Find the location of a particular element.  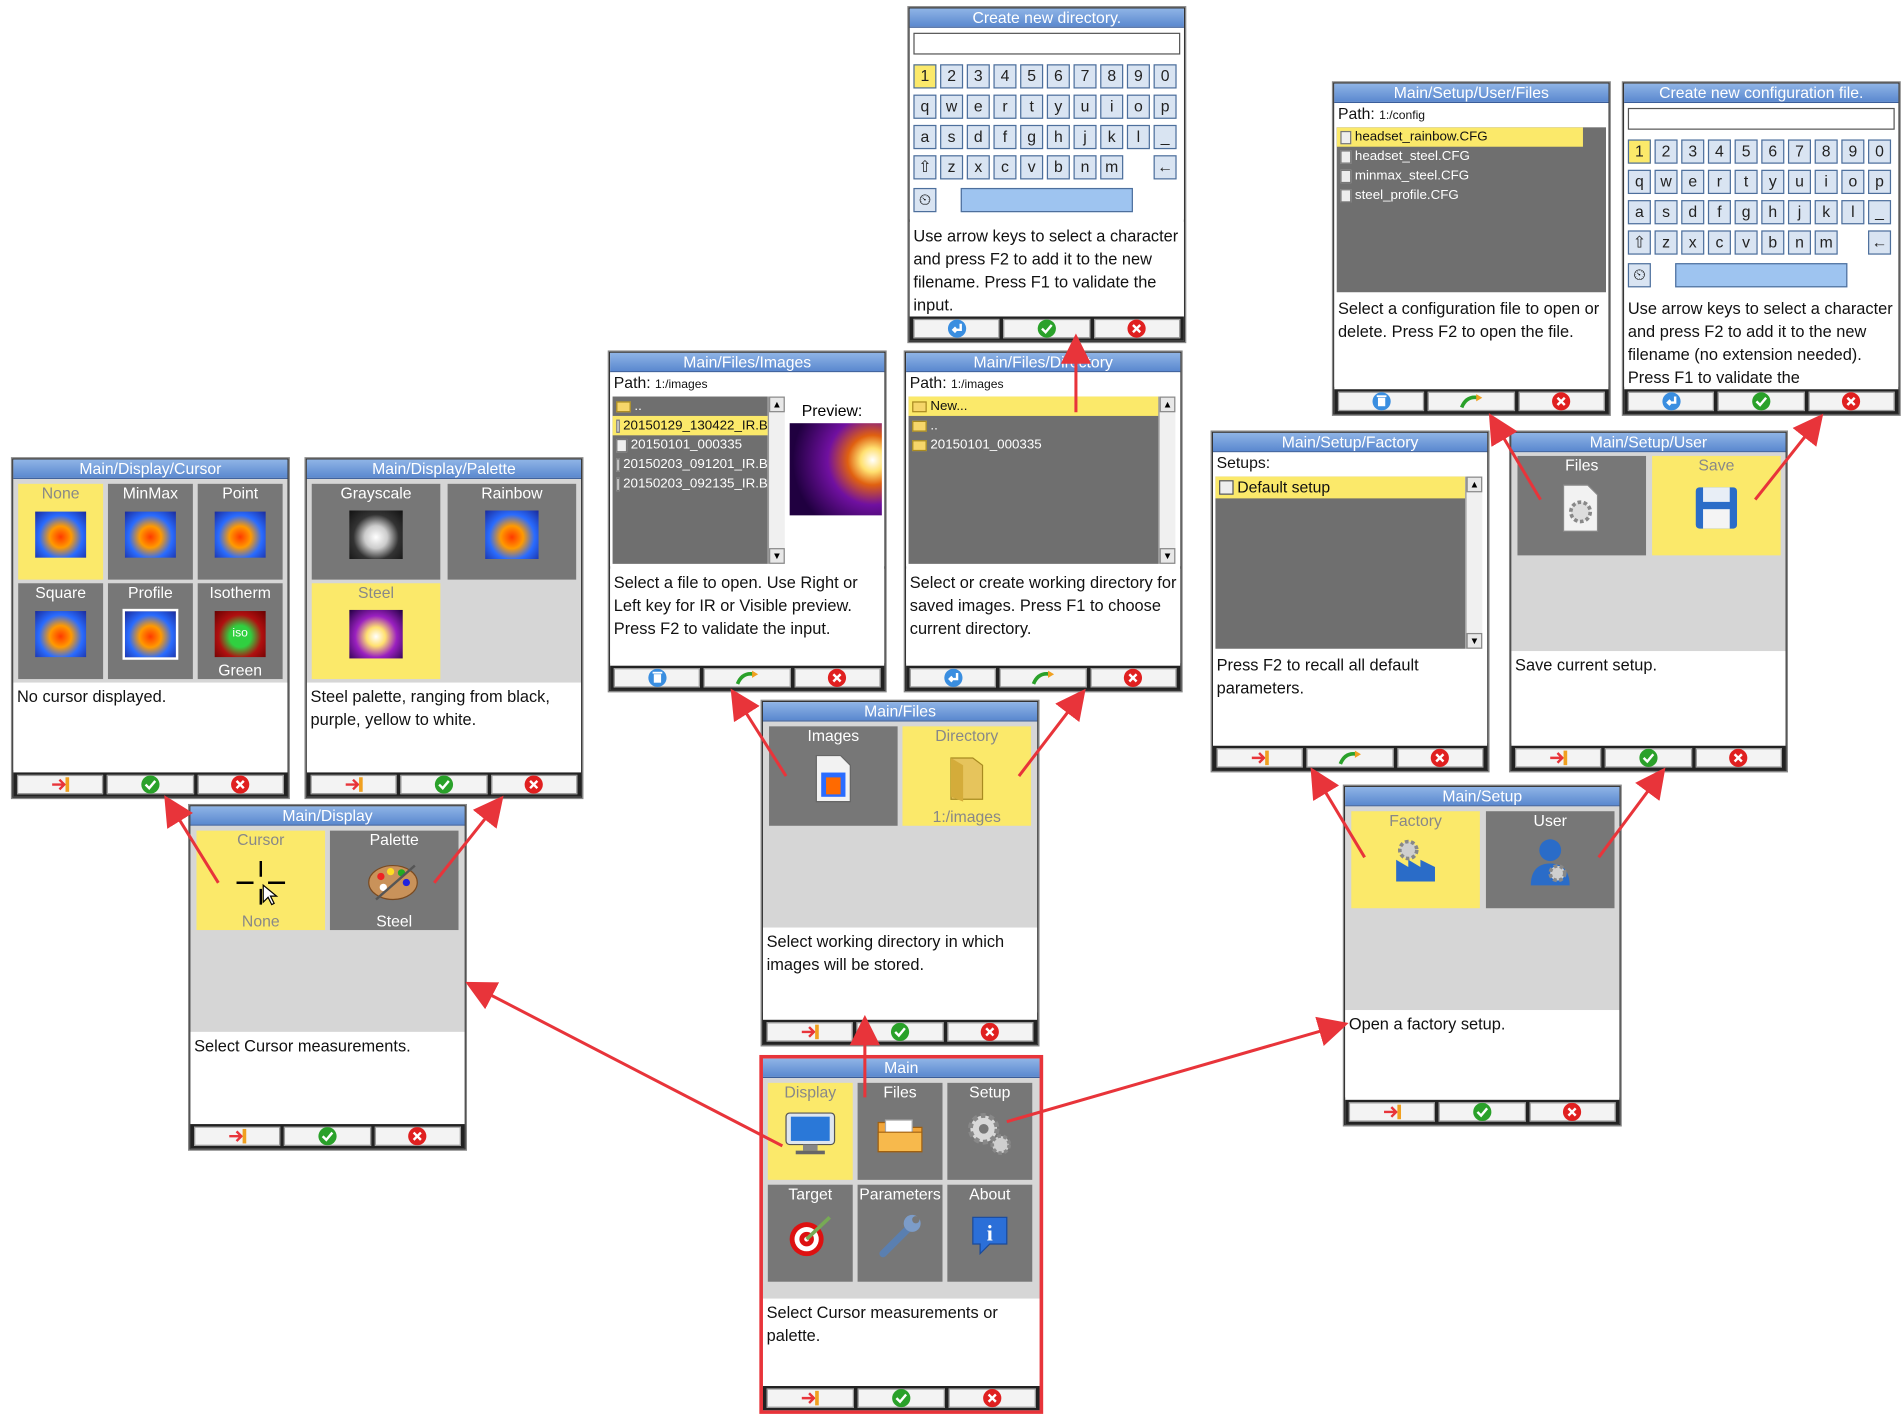

tile-display: Display is located at coordinates (810, 1131).